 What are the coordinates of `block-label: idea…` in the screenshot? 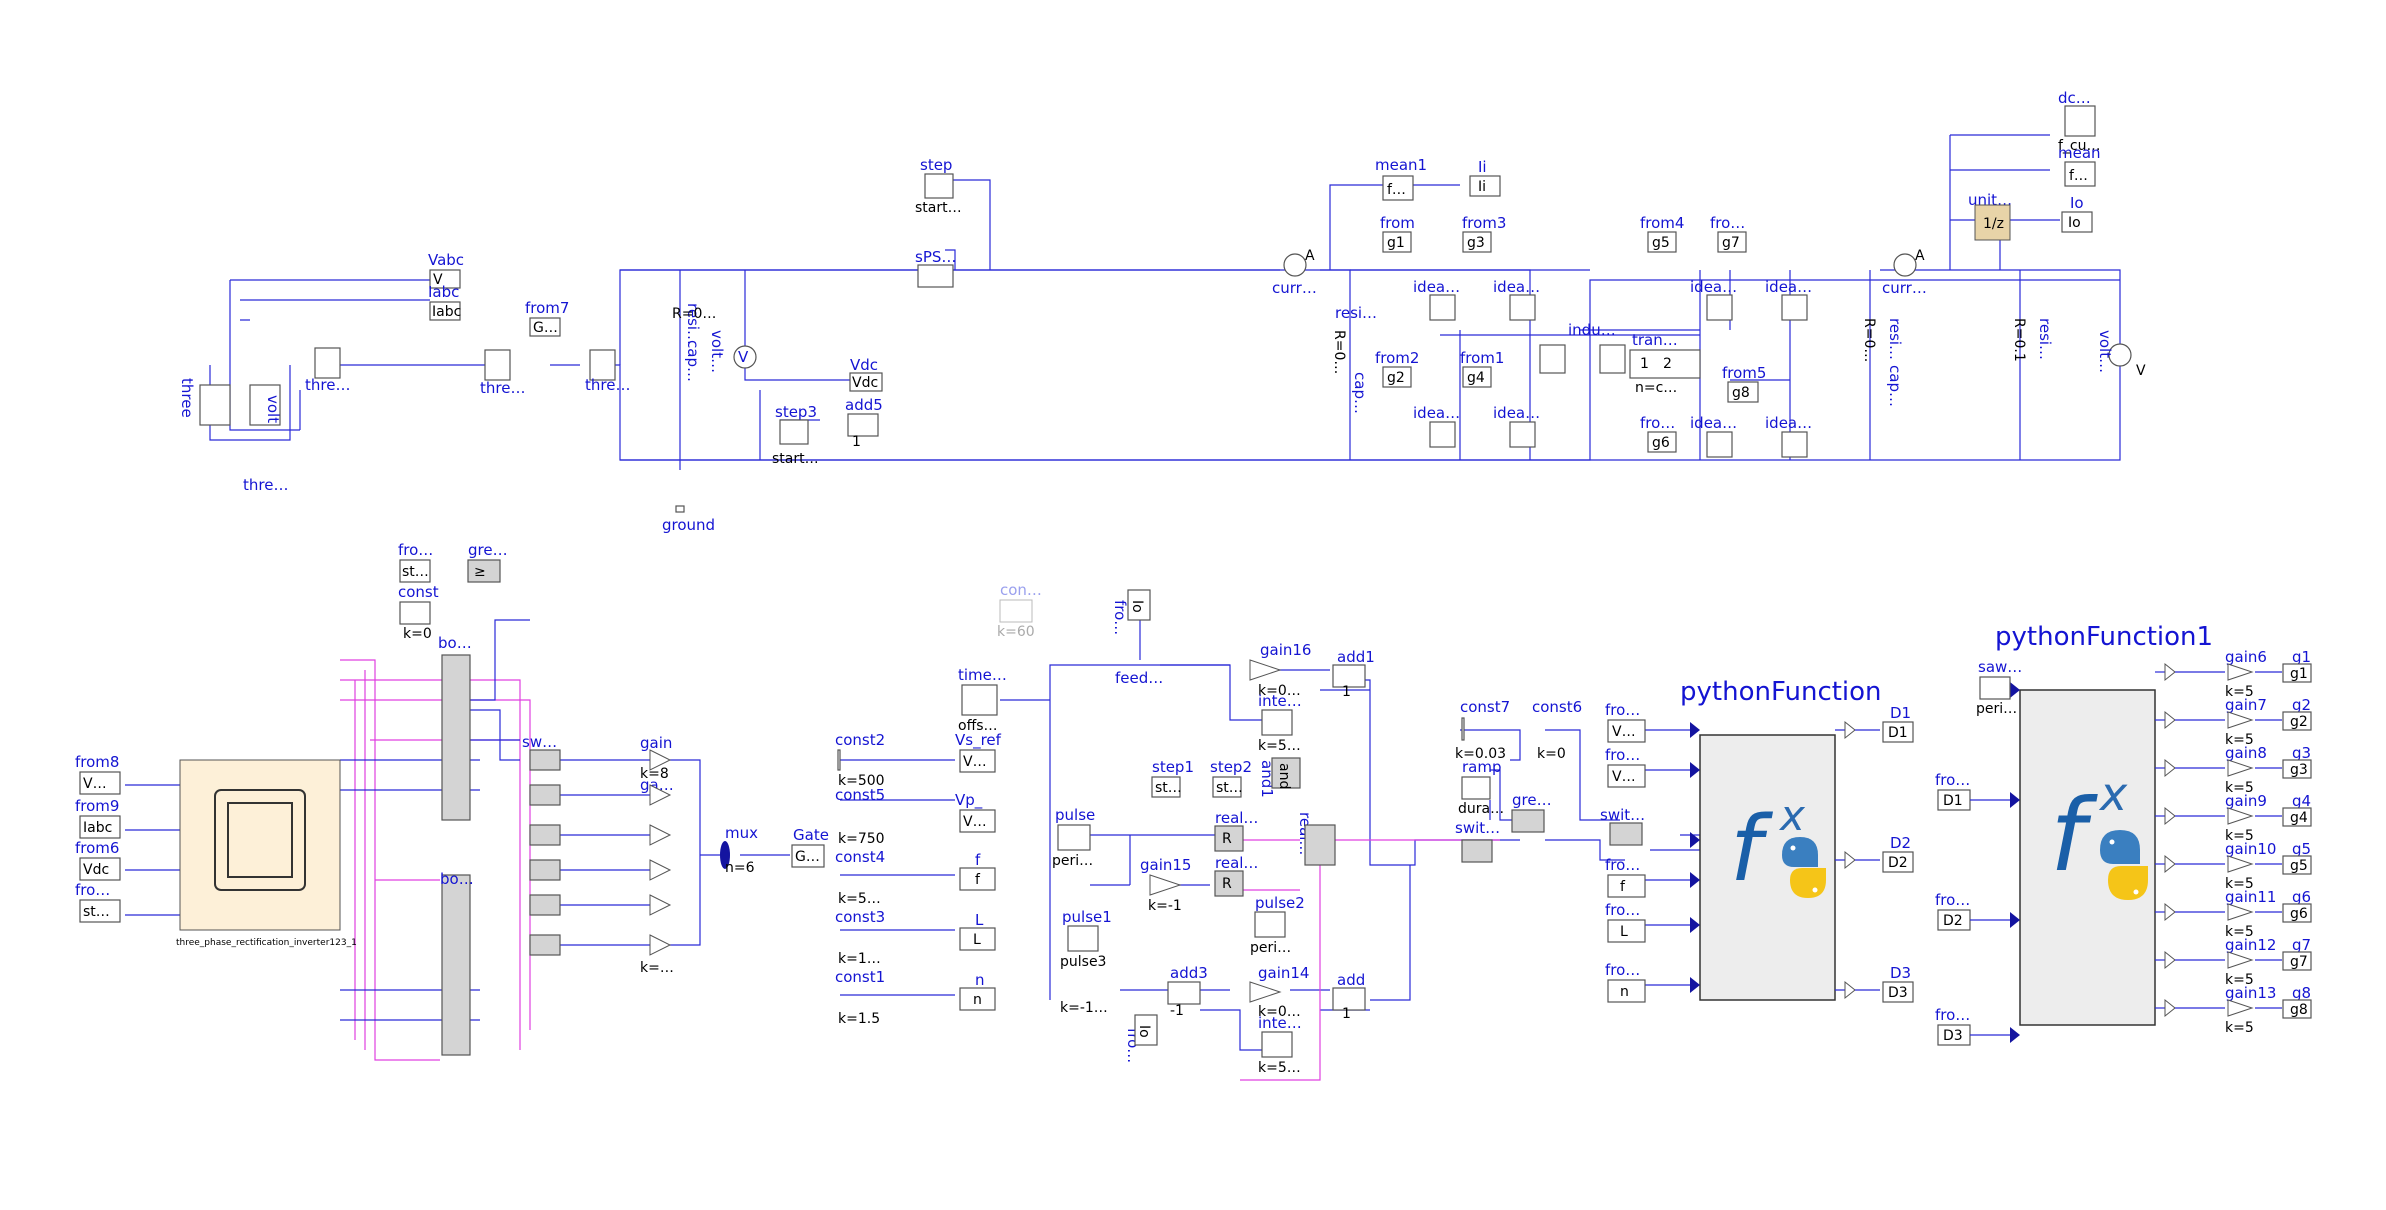 It's located at (1436, 413).